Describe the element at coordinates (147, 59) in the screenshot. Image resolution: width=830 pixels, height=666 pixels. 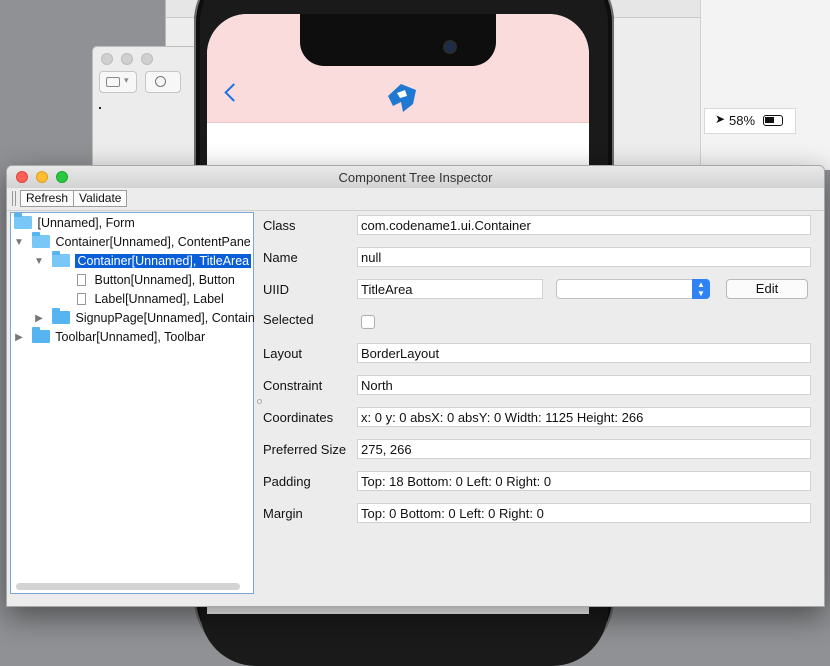
I see `zoom-light-icon` at that location.